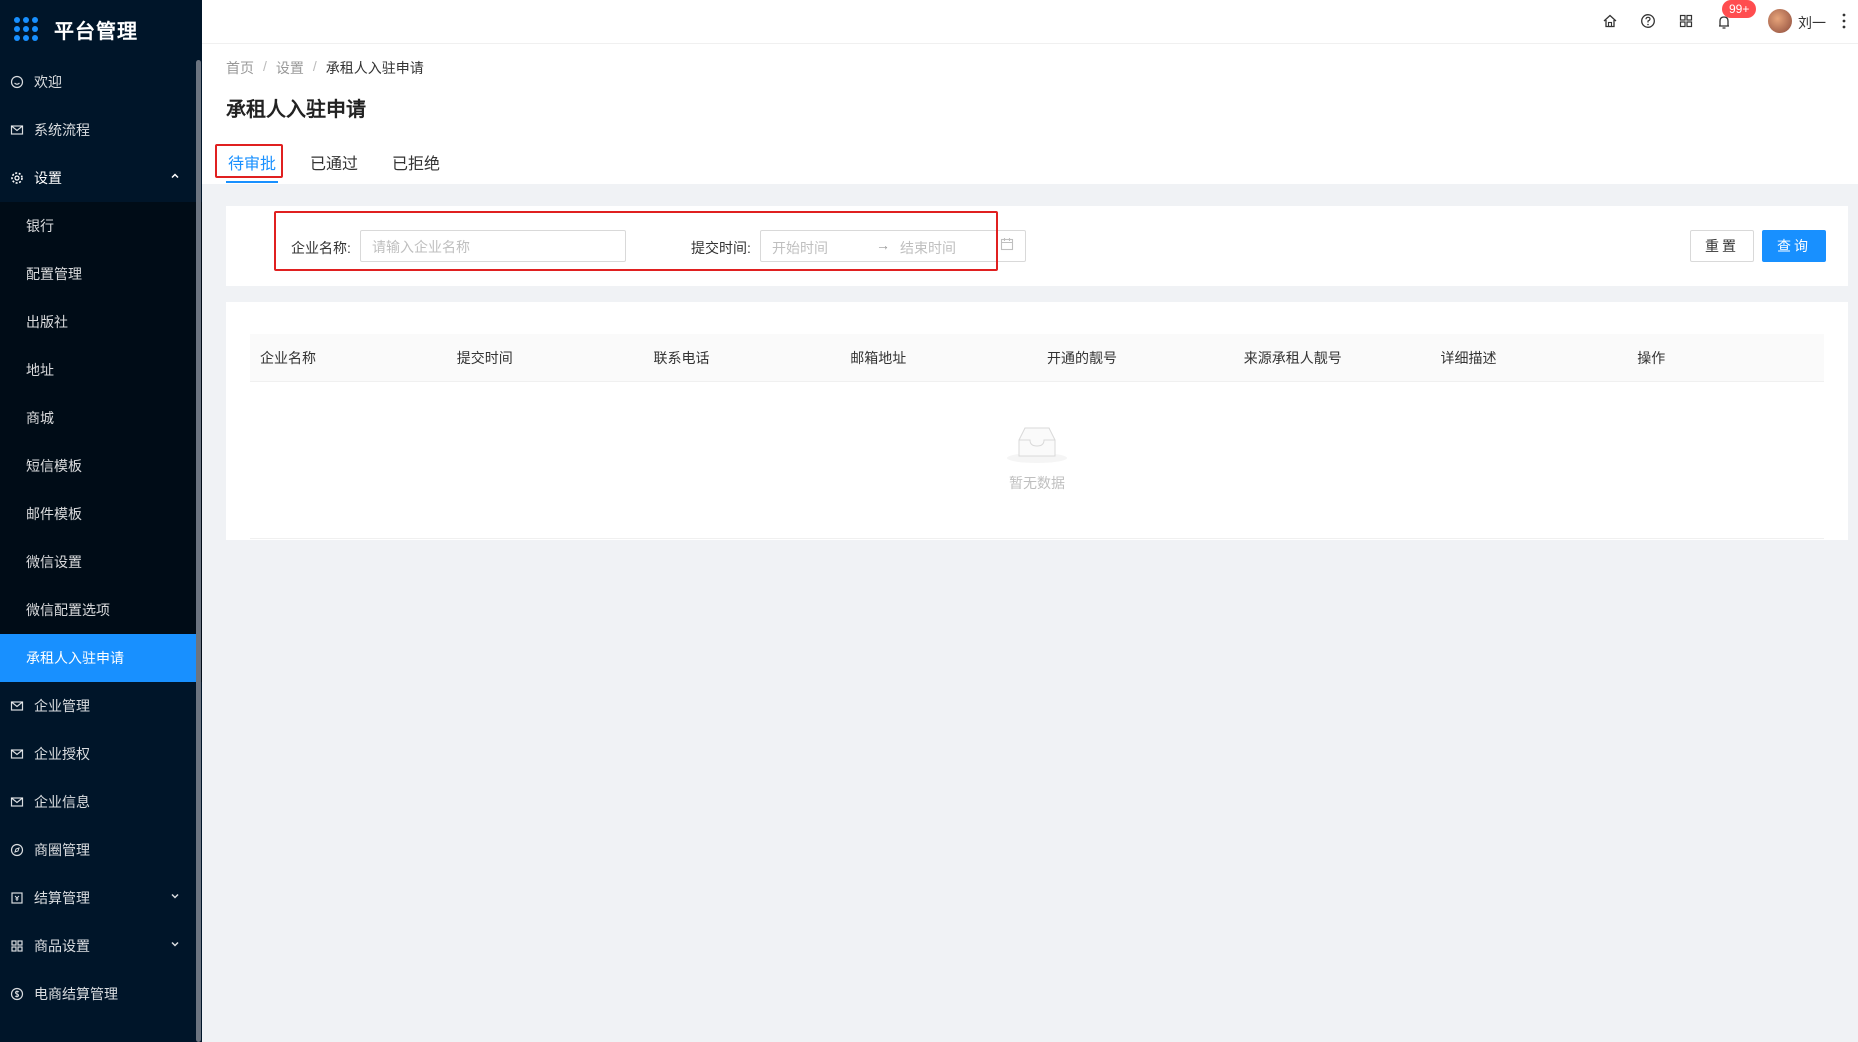 The height and width of the screenshot is (1042, 1858). Describe the element at coordinates (101, 706) in the screenshot. I see `sidebar-item-enterprise-management: 企业管理` at that location.